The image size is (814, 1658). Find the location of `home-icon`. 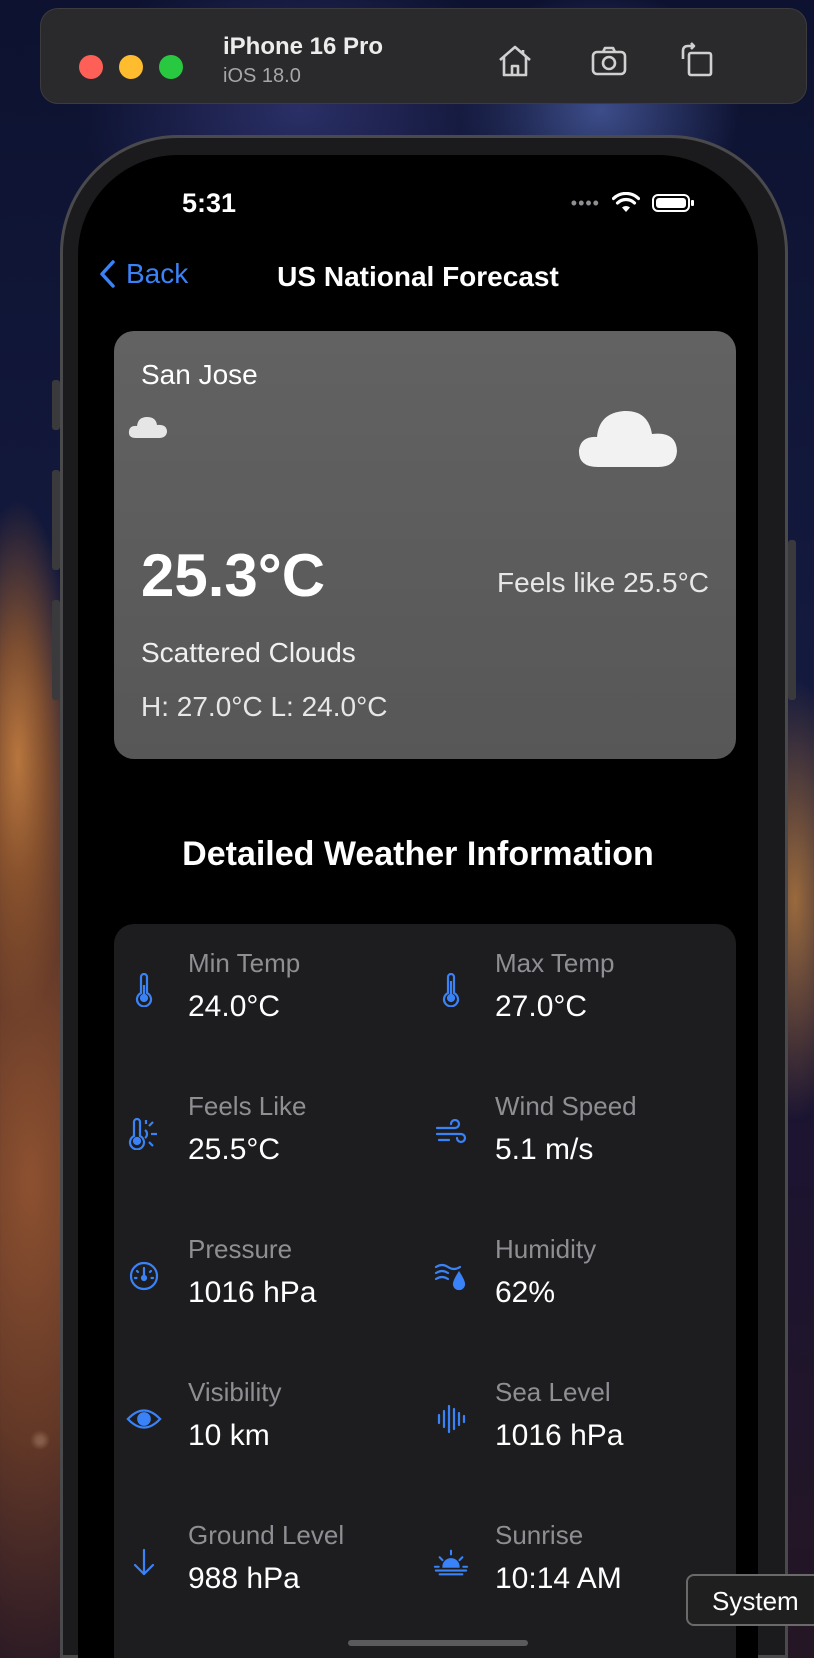

home-icon is located at coordinates (515, 61).